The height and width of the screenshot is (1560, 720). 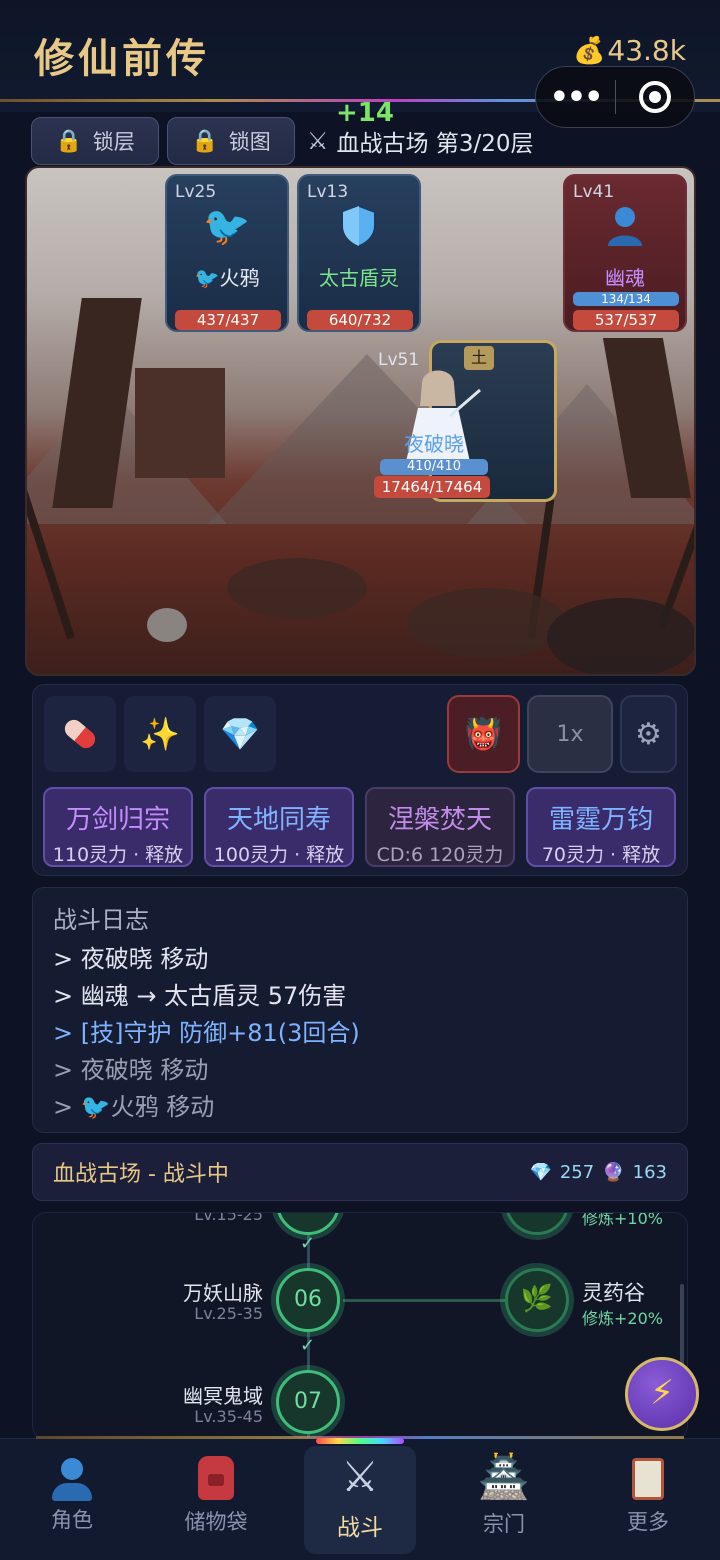 I want to click on hp-bar: 437/437, so click(x=228, y=320).